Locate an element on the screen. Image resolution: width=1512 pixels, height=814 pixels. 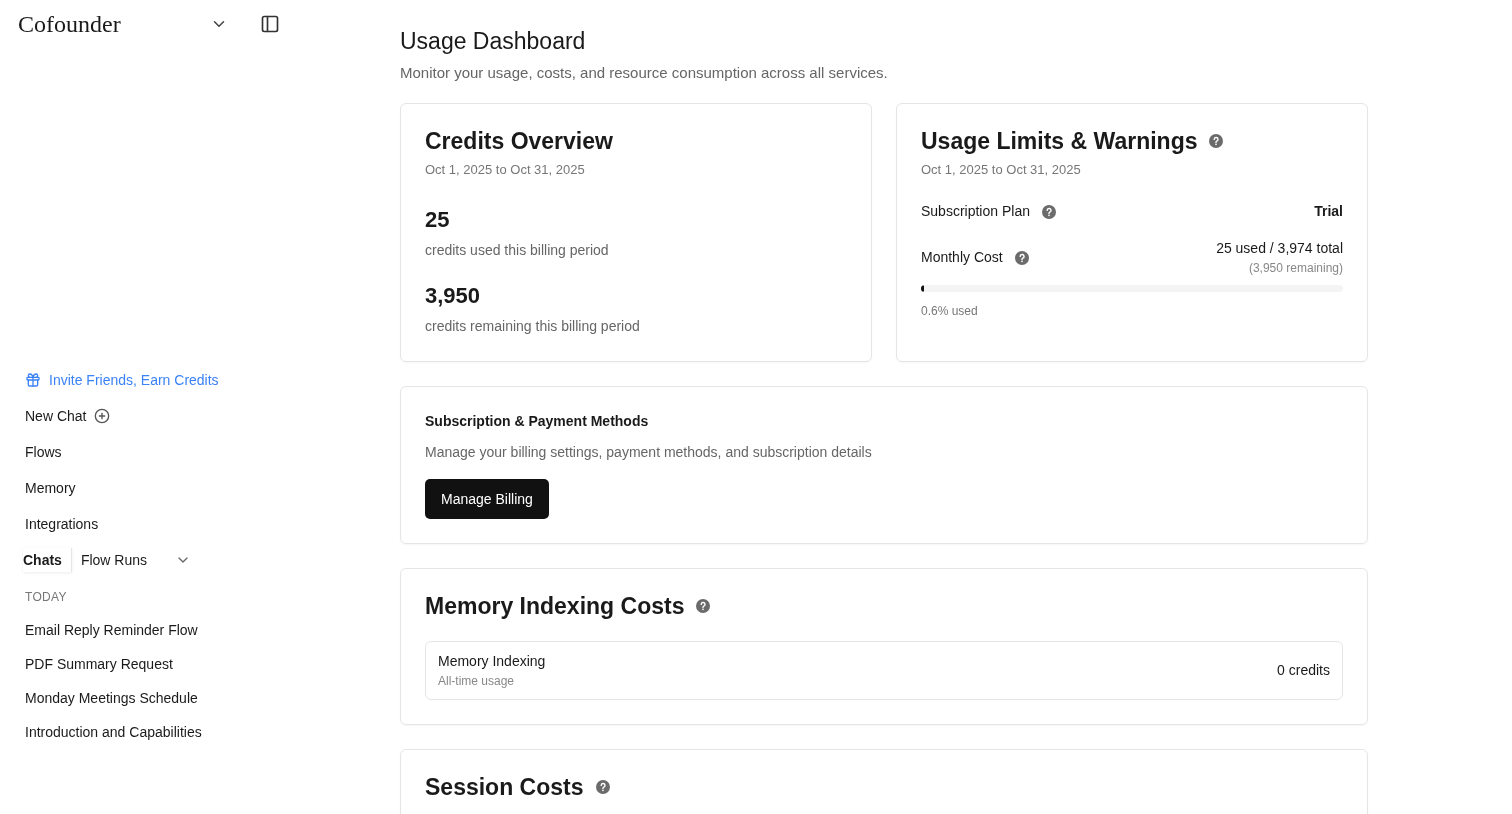
nav-item: New Chat is located at coordinates (56, 416).